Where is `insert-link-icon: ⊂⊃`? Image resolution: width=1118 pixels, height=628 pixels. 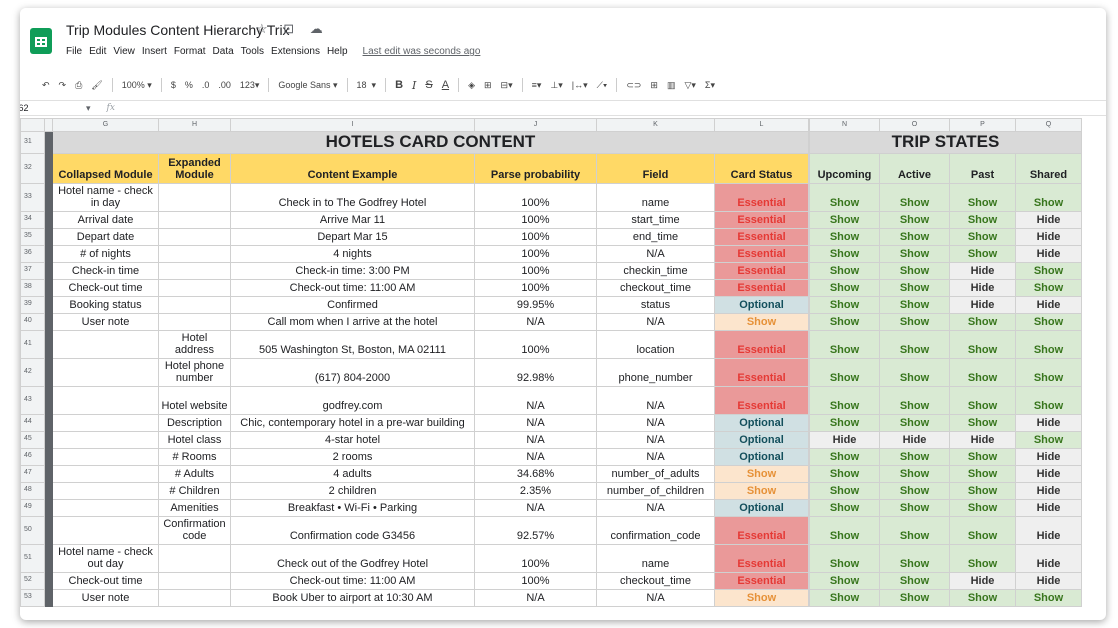 insert-link-icon: ⊂⊃ is located at coordinates (633, 85).